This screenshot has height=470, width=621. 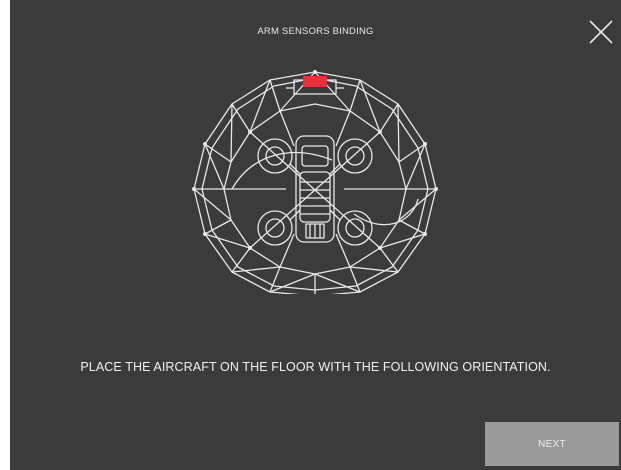 What do you see at coordinates (315, 81) in the screenshot?
I see `orientation-marker` at bounding box center [315, 81].